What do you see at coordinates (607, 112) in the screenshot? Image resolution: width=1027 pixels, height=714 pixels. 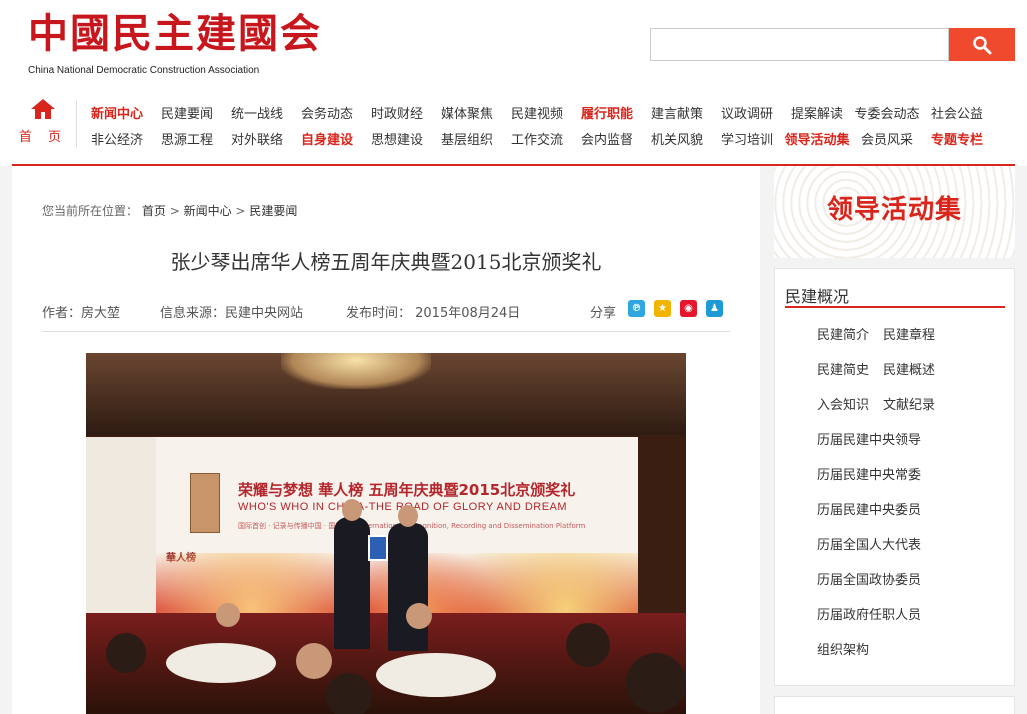 I see `nav-item-row1-7: 履行职能` at bounding box center [607, 112].